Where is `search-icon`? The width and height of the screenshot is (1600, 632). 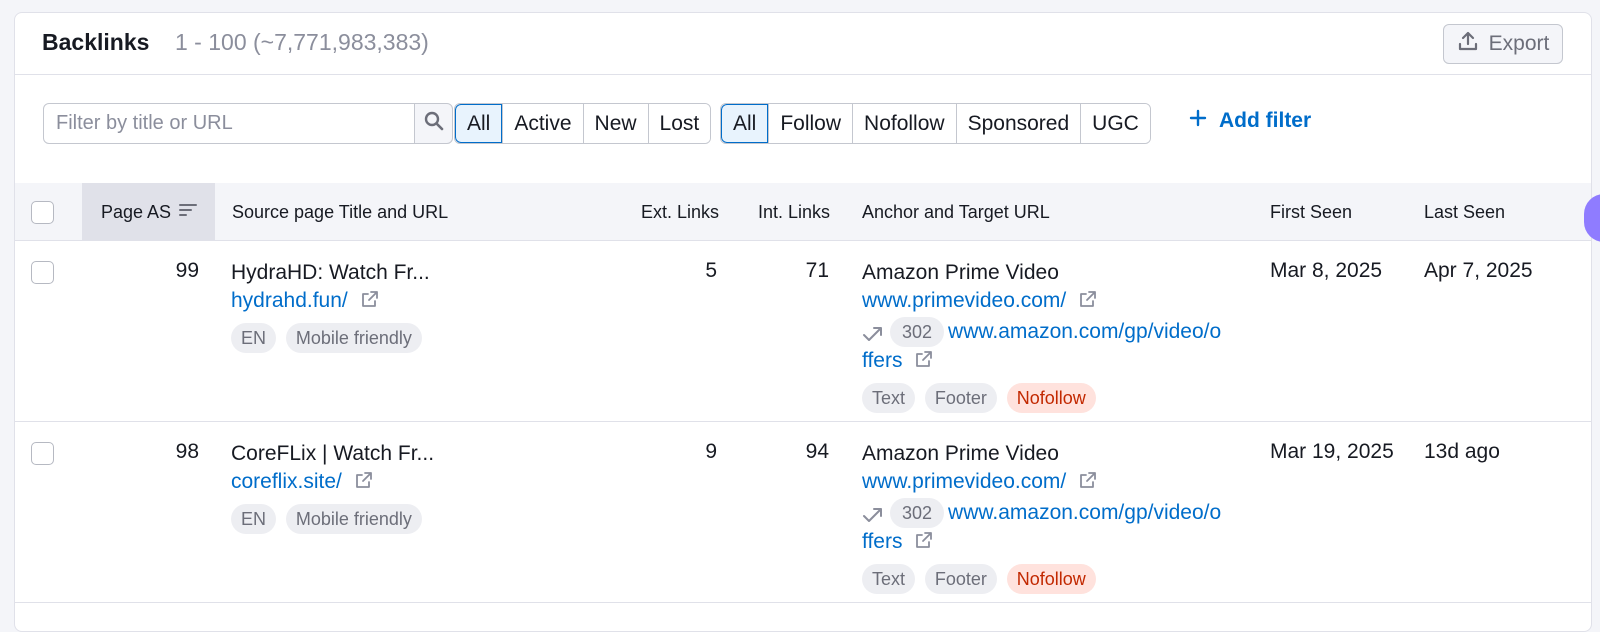
search-icon is located at coordinates (434, 123).